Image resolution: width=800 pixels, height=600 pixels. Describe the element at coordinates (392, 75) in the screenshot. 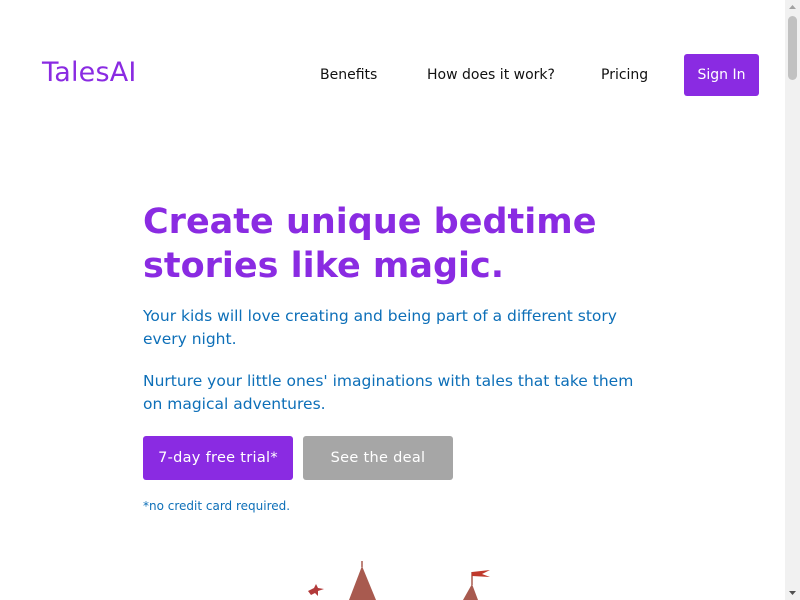

I see `main-nav: Benefits How does it work? Pricing` at that location.